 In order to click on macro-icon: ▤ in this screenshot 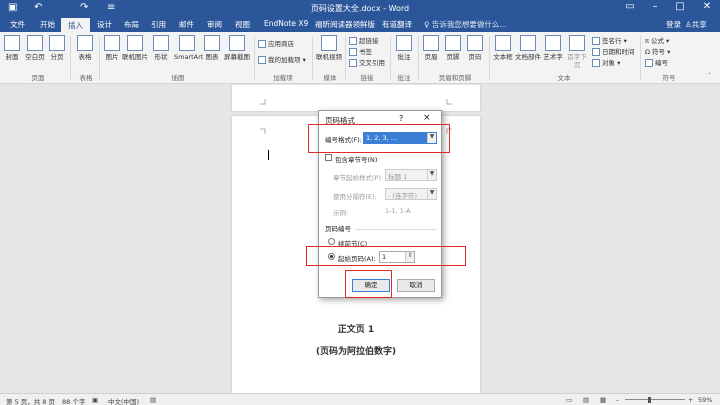, I will do `click(153, 400)`.